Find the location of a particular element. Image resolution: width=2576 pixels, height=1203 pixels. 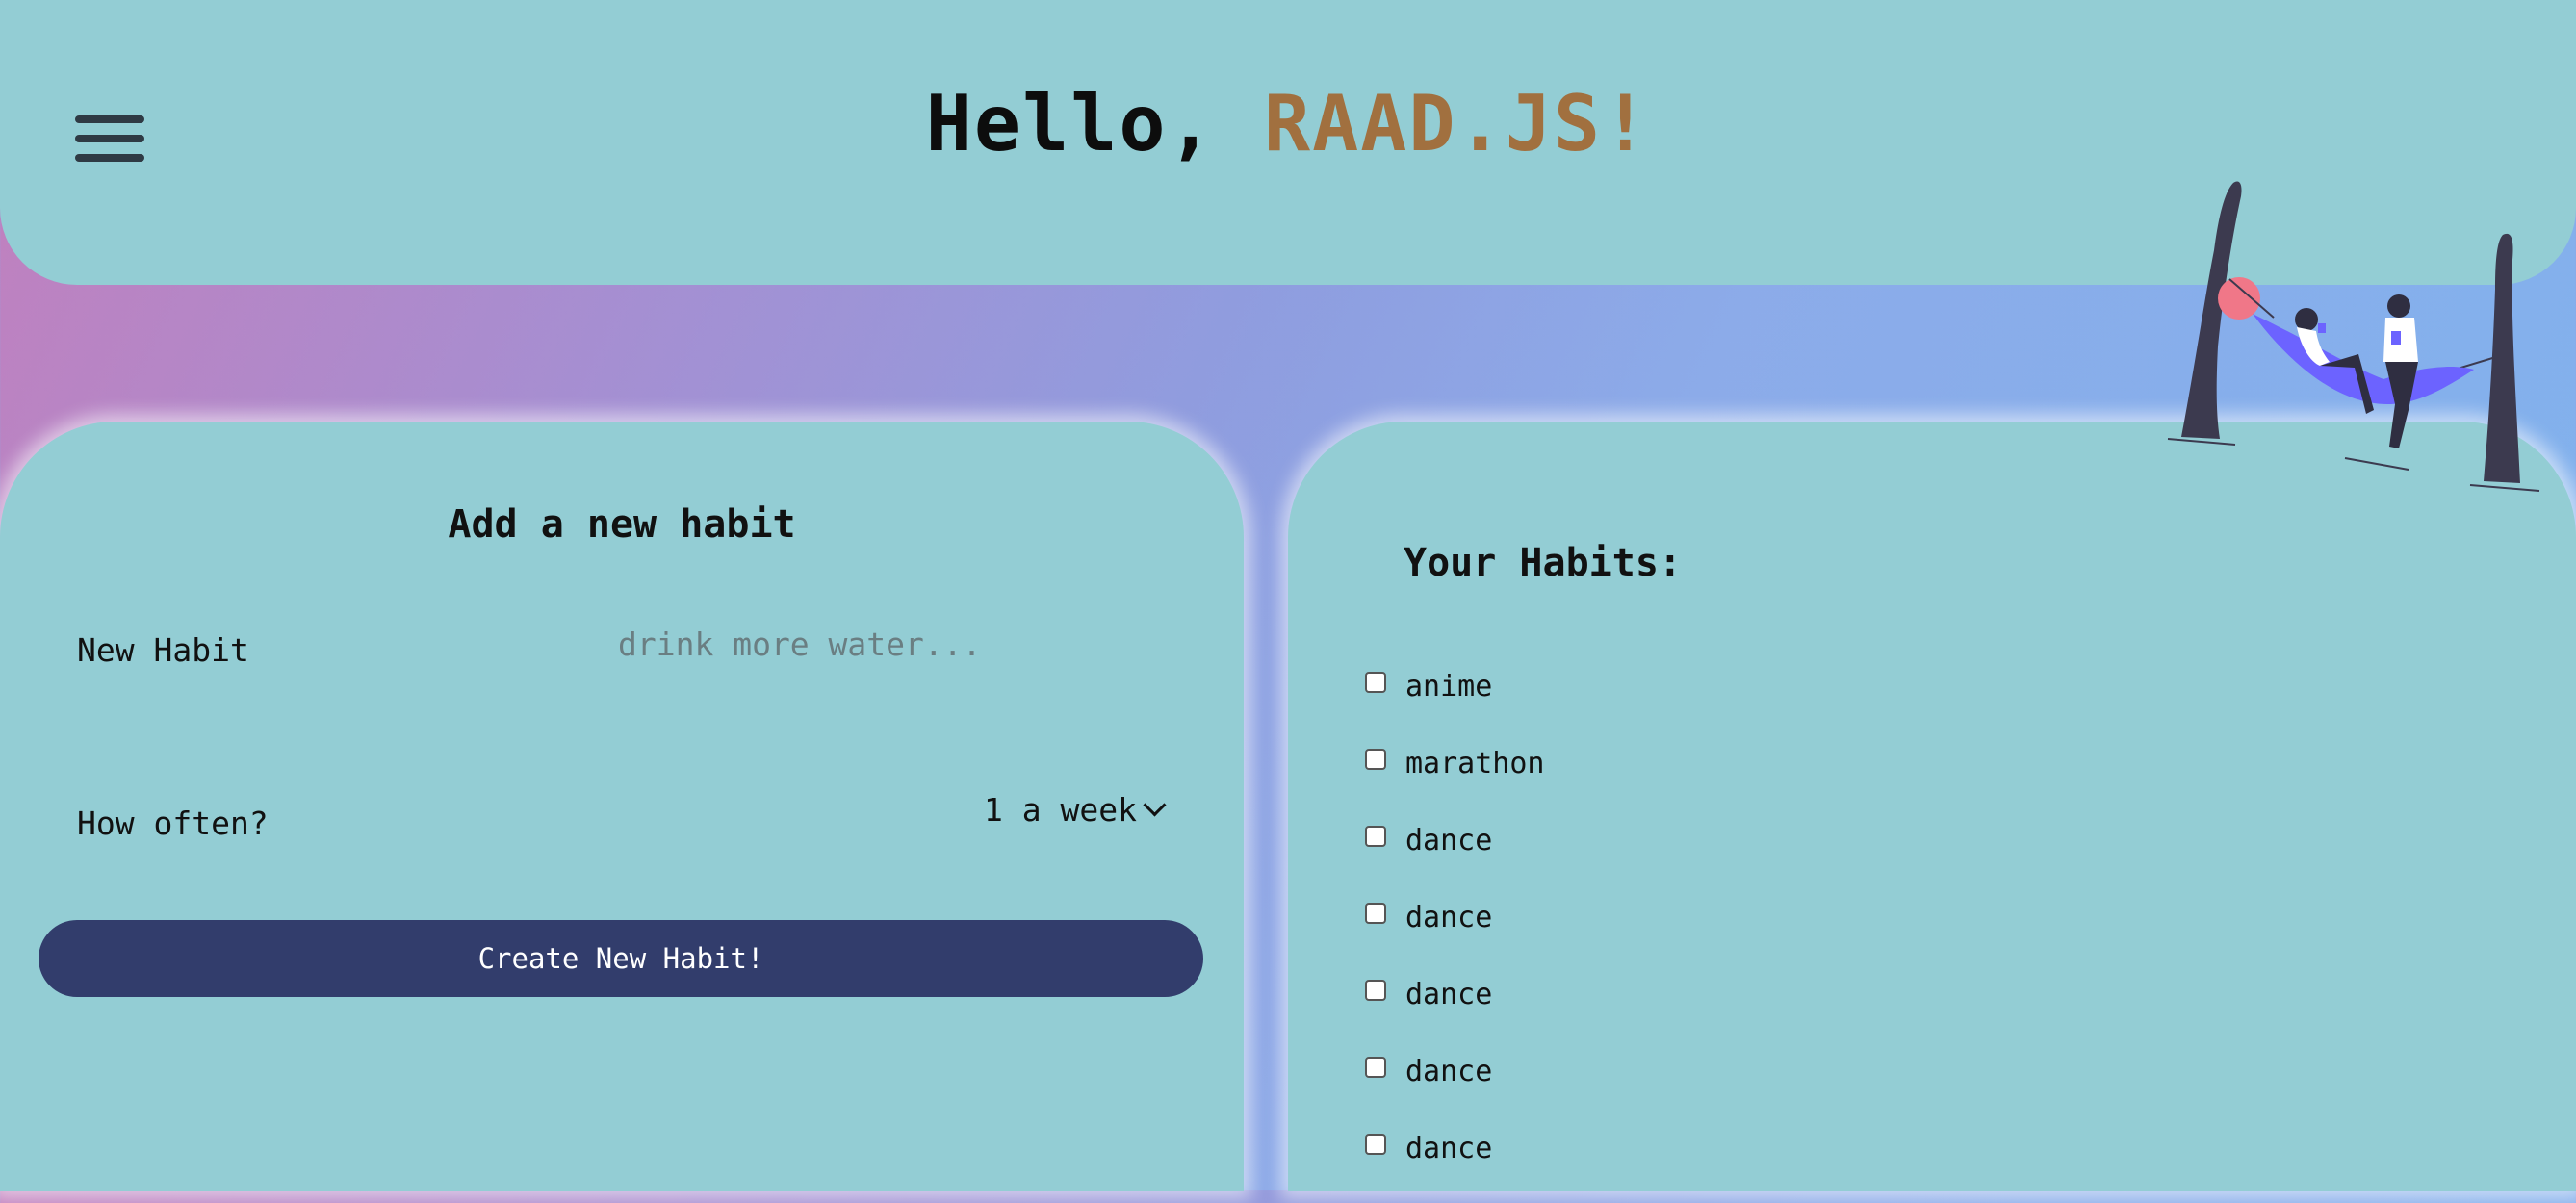

frequency-value: 1 a week is located at coordinates (1060, 810).